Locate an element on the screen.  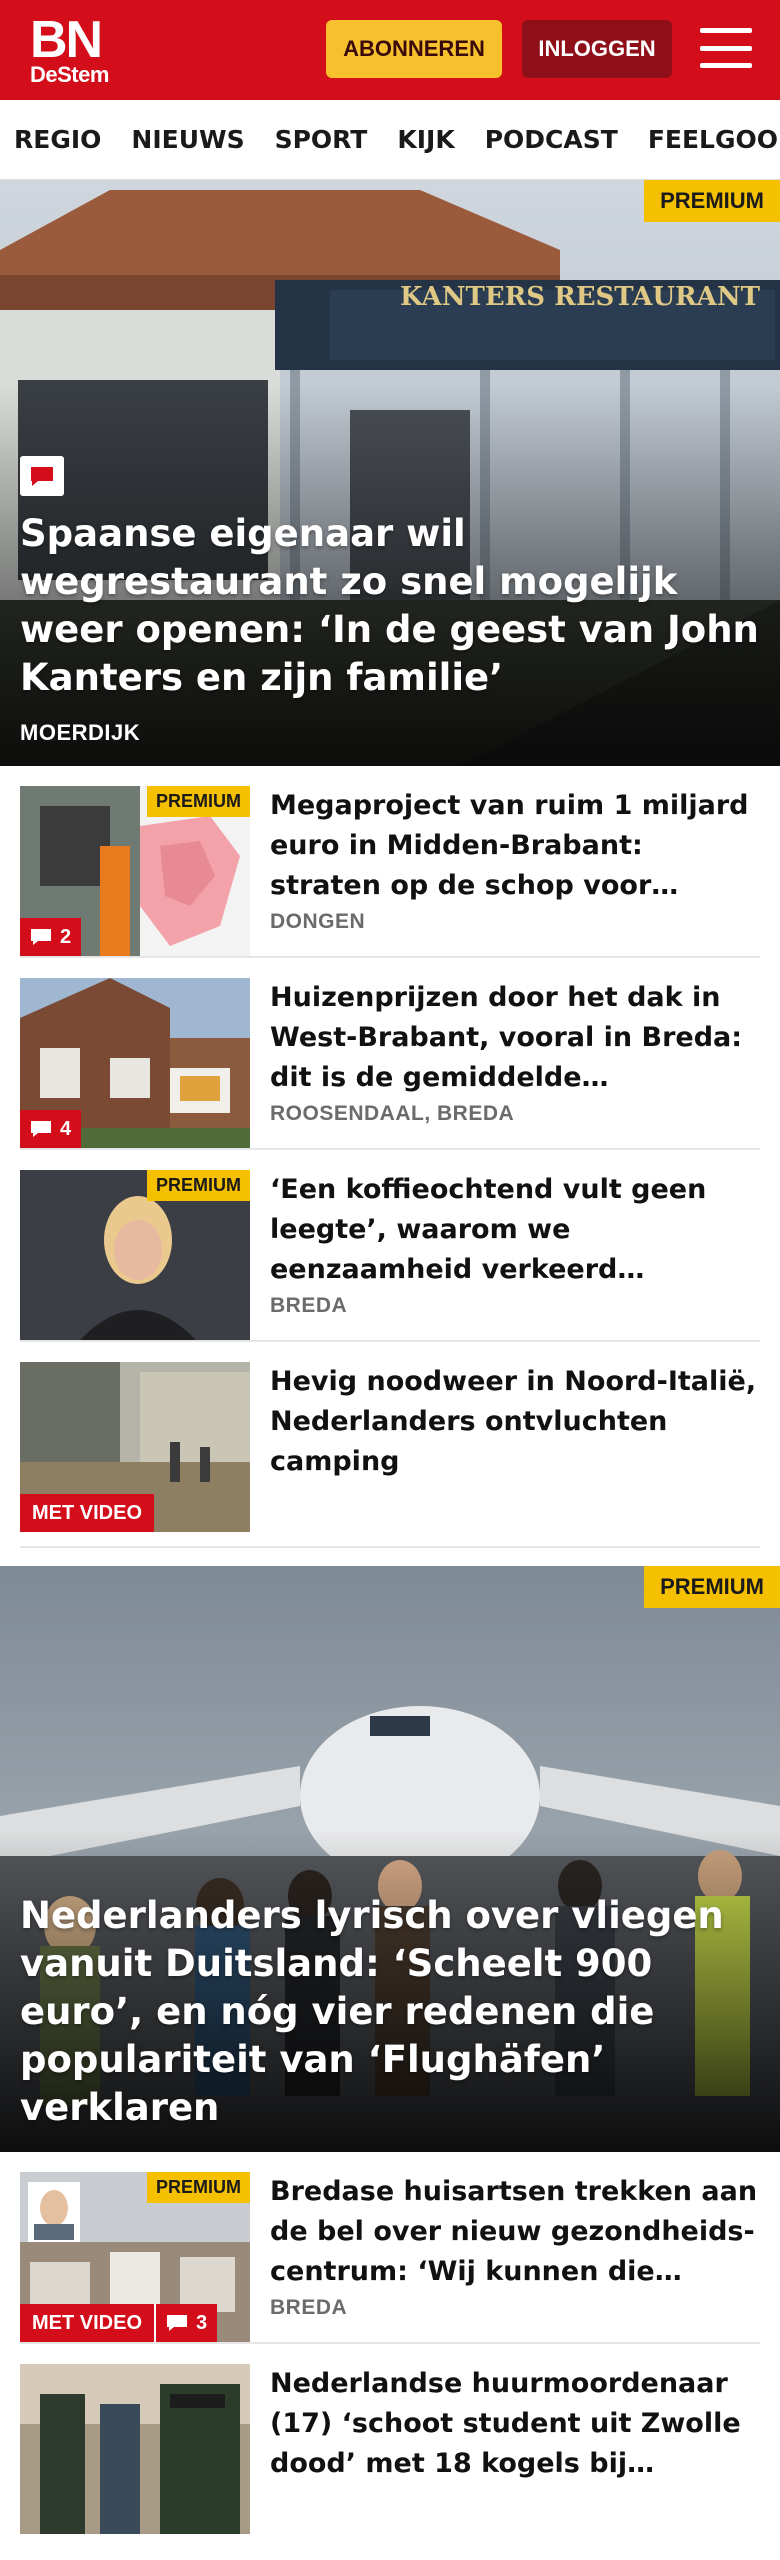
comment-count: 2 is located at coordinates (66, 936).